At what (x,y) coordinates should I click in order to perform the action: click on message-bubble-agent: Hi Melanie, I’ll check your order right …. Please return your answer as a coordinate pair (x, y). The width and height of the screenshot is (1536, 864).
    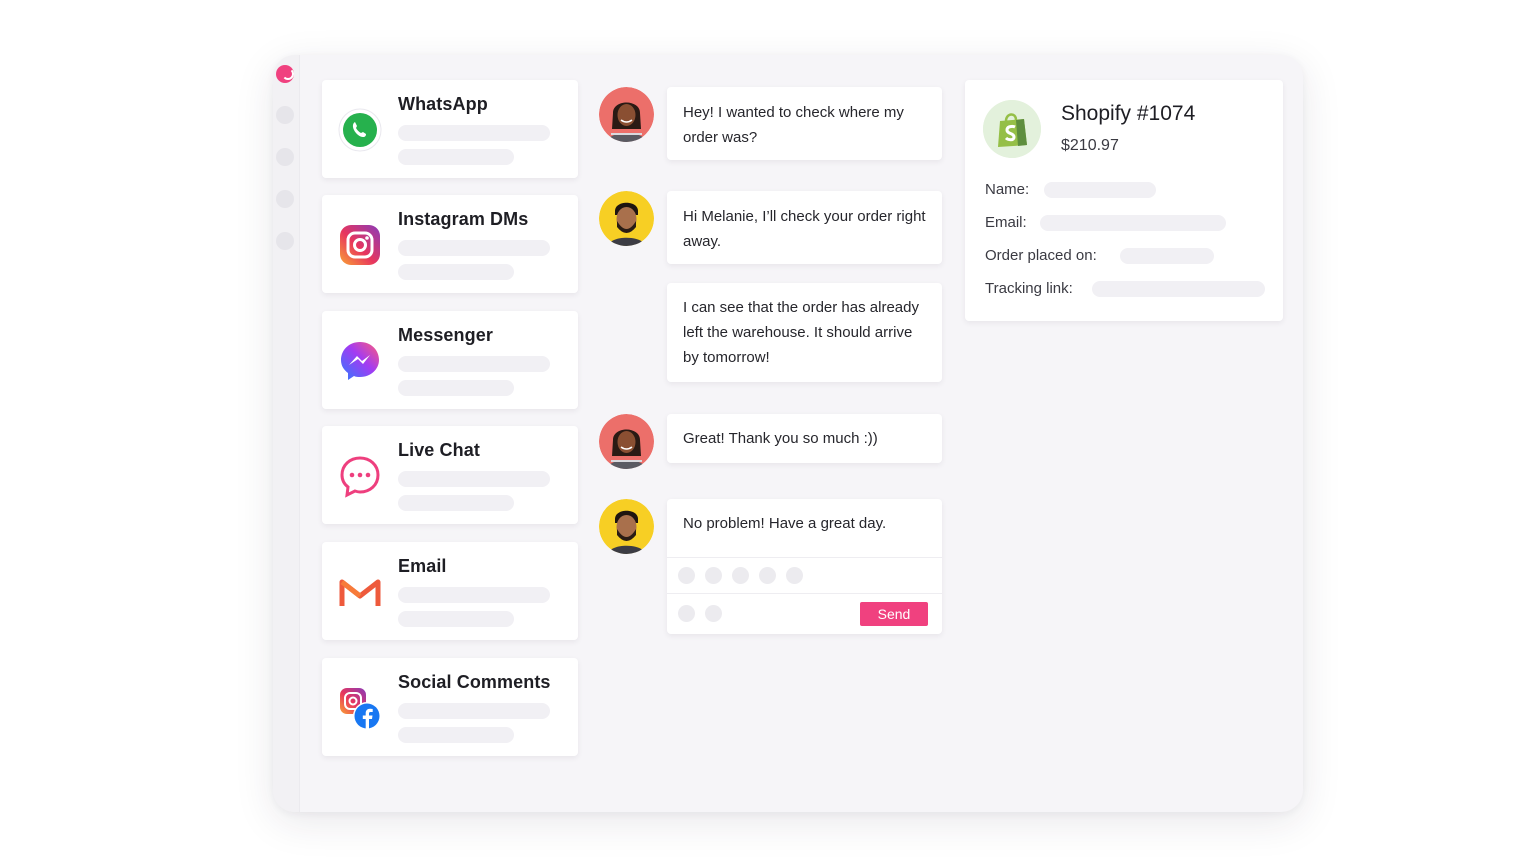
    Looking at the image, I should click on (804, 227).